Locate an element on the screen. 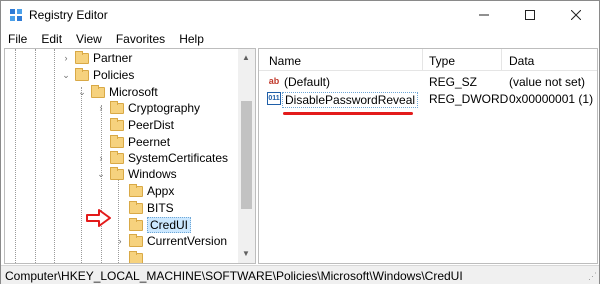 The height and width of the screenshot is (284, 600). maximize-button is located at coordinates (530, 15).